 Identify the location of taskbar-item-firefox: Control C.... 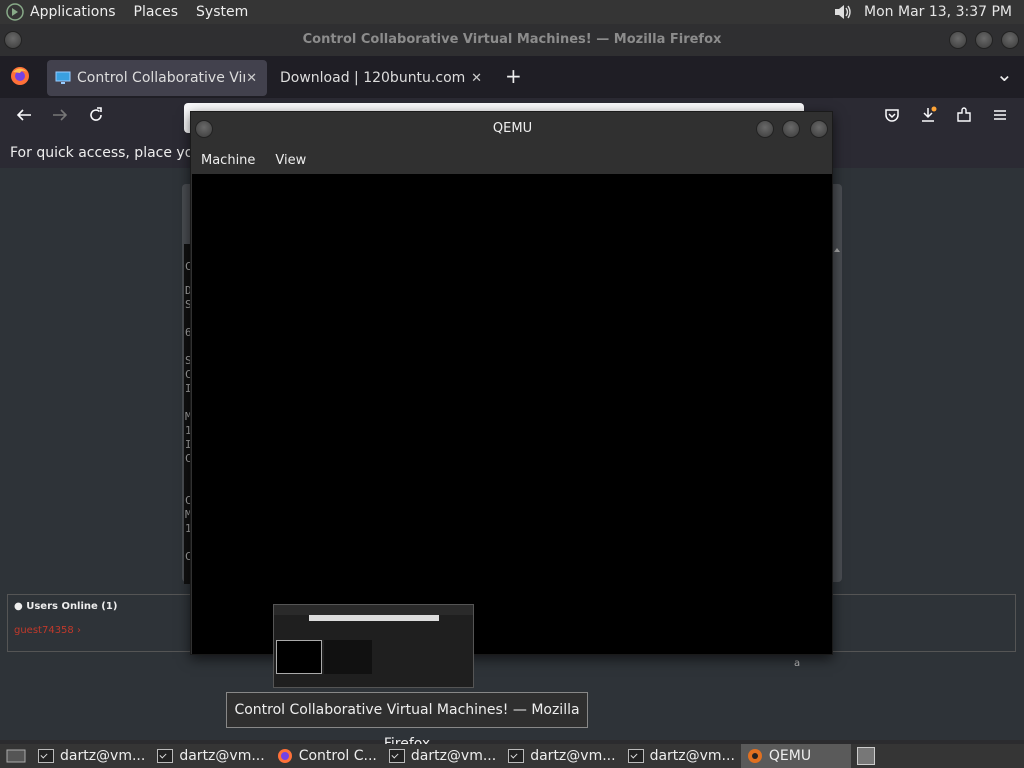
(327, 756).